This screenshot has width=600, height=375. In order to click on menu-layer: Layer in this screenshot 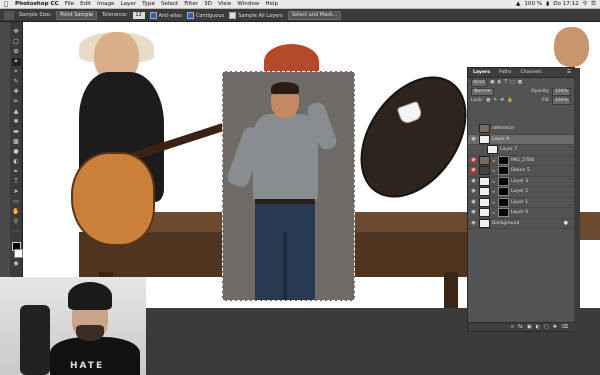, I will do `click(129, 4)`.